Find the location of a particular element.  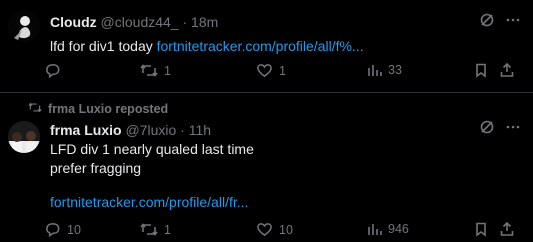

action-bar: 10 1 10 946 is located at coordinates (283, 231).